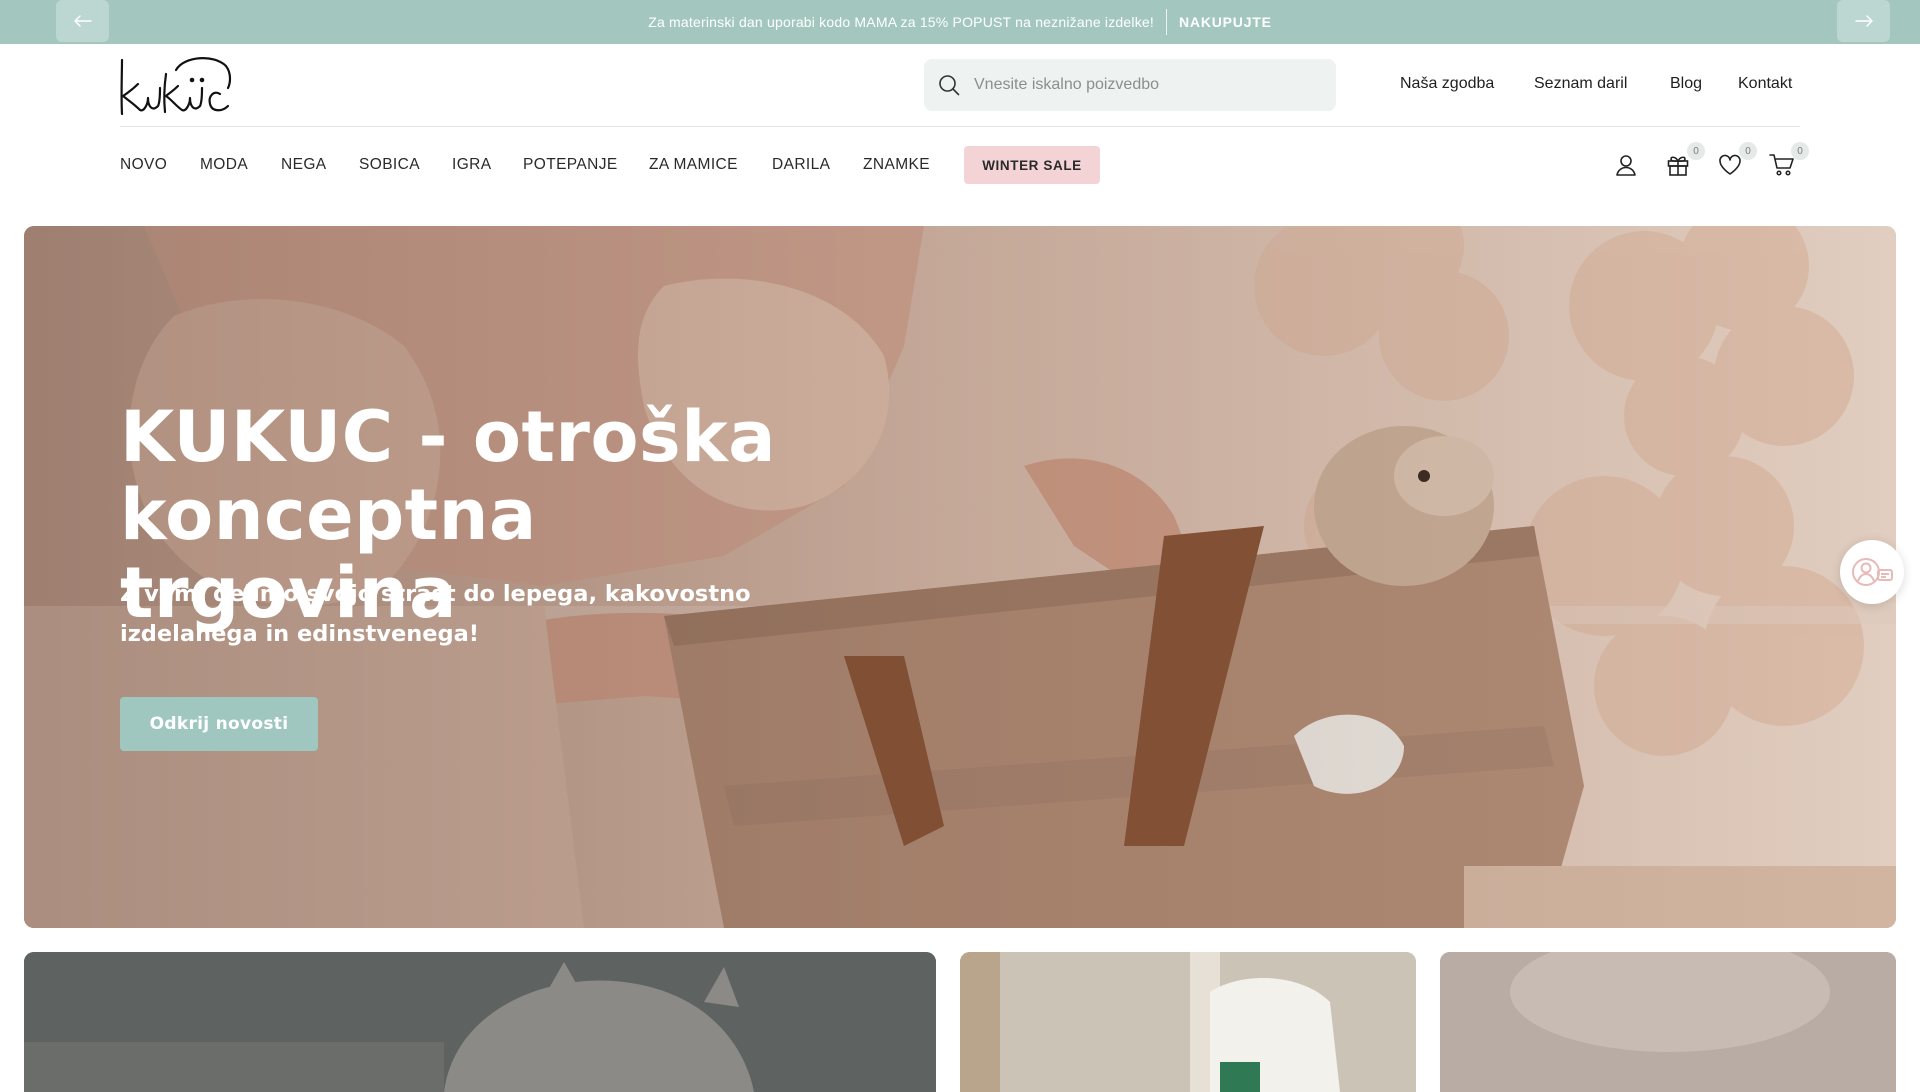 The width and height of the screenshot is (1920, 1092). What do you see at coordinates (176, 86) in the screenshot?
I see `kukuc-logo` at bounding box center [176, 86].